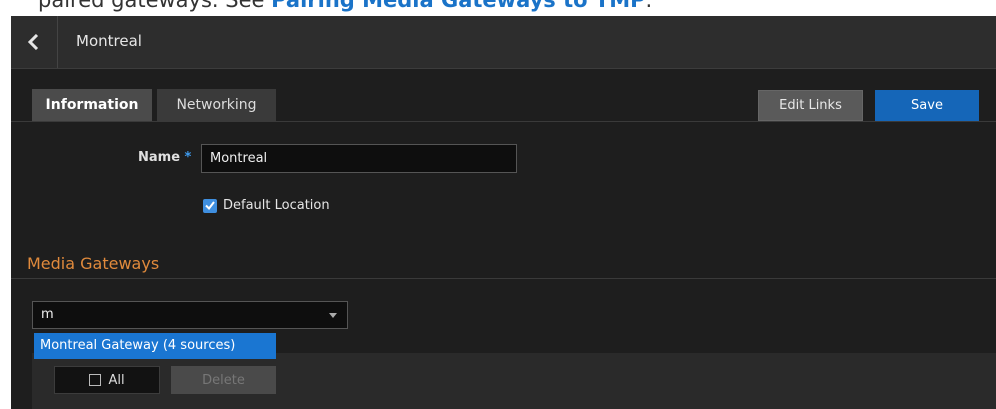 Image resolution: width=996 pixels, height=409 pixels. I want to click on checkbox-checked-icon, so click(210, 205).